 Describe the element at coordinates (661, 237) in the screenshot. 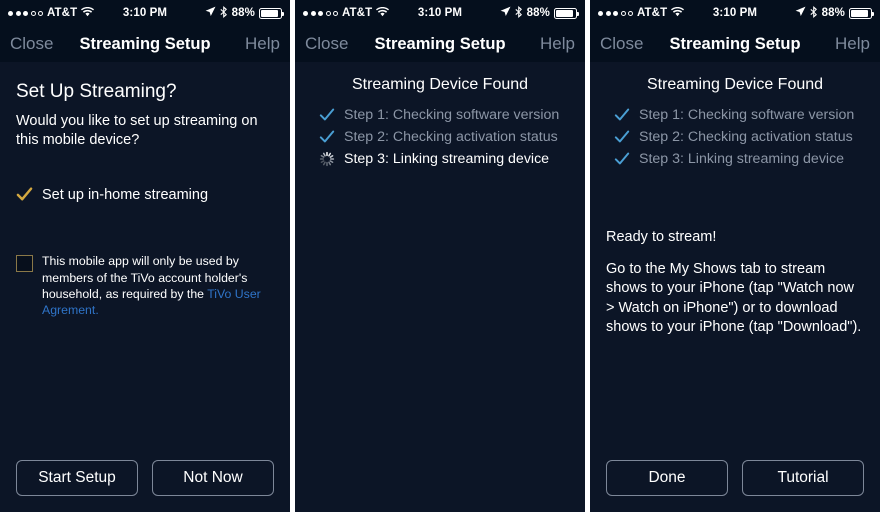

I see `ready-to-stream-title: Ready to stream!` at that location.